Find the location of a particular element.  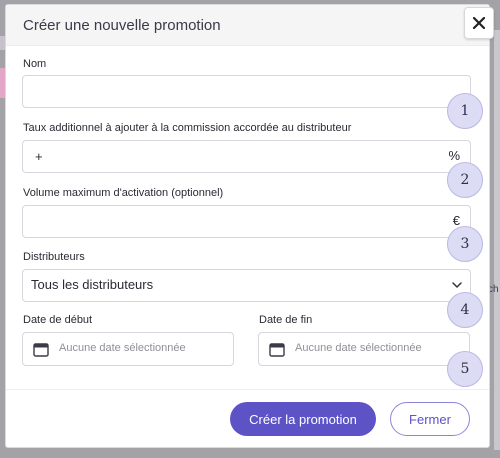

chevron-down-icon is located at coordinates (457, 285).